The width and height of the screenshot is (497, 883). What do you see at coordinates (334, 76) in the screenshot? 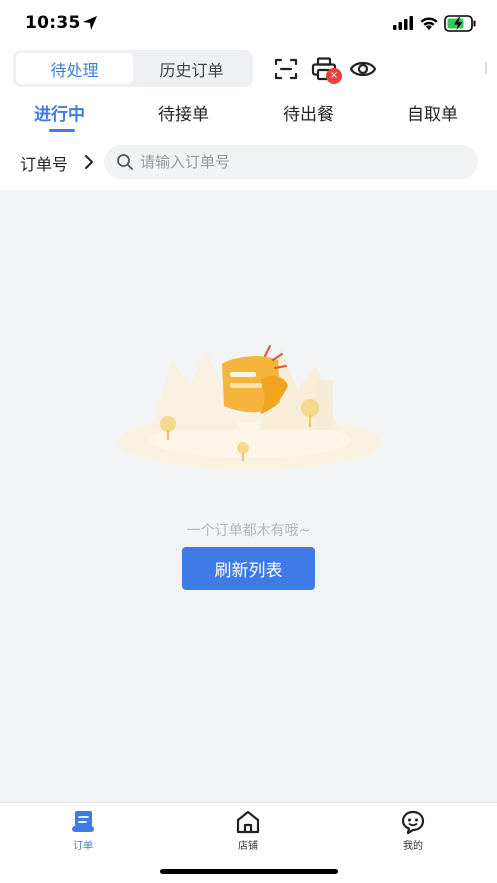
I see `printer-disconnected-badge: ×` at bounding box center [334, 76].